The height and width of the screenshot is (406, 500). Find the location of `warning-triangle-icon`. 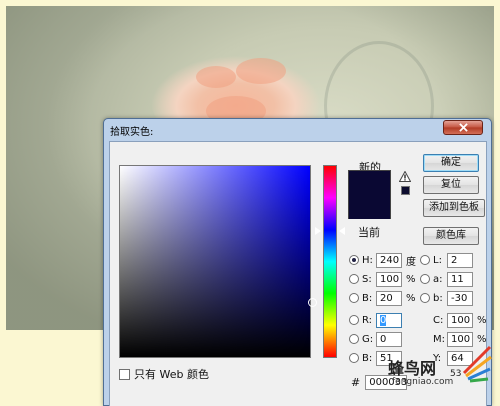

warning-triangle-icon is located at coordinates (405, 176).